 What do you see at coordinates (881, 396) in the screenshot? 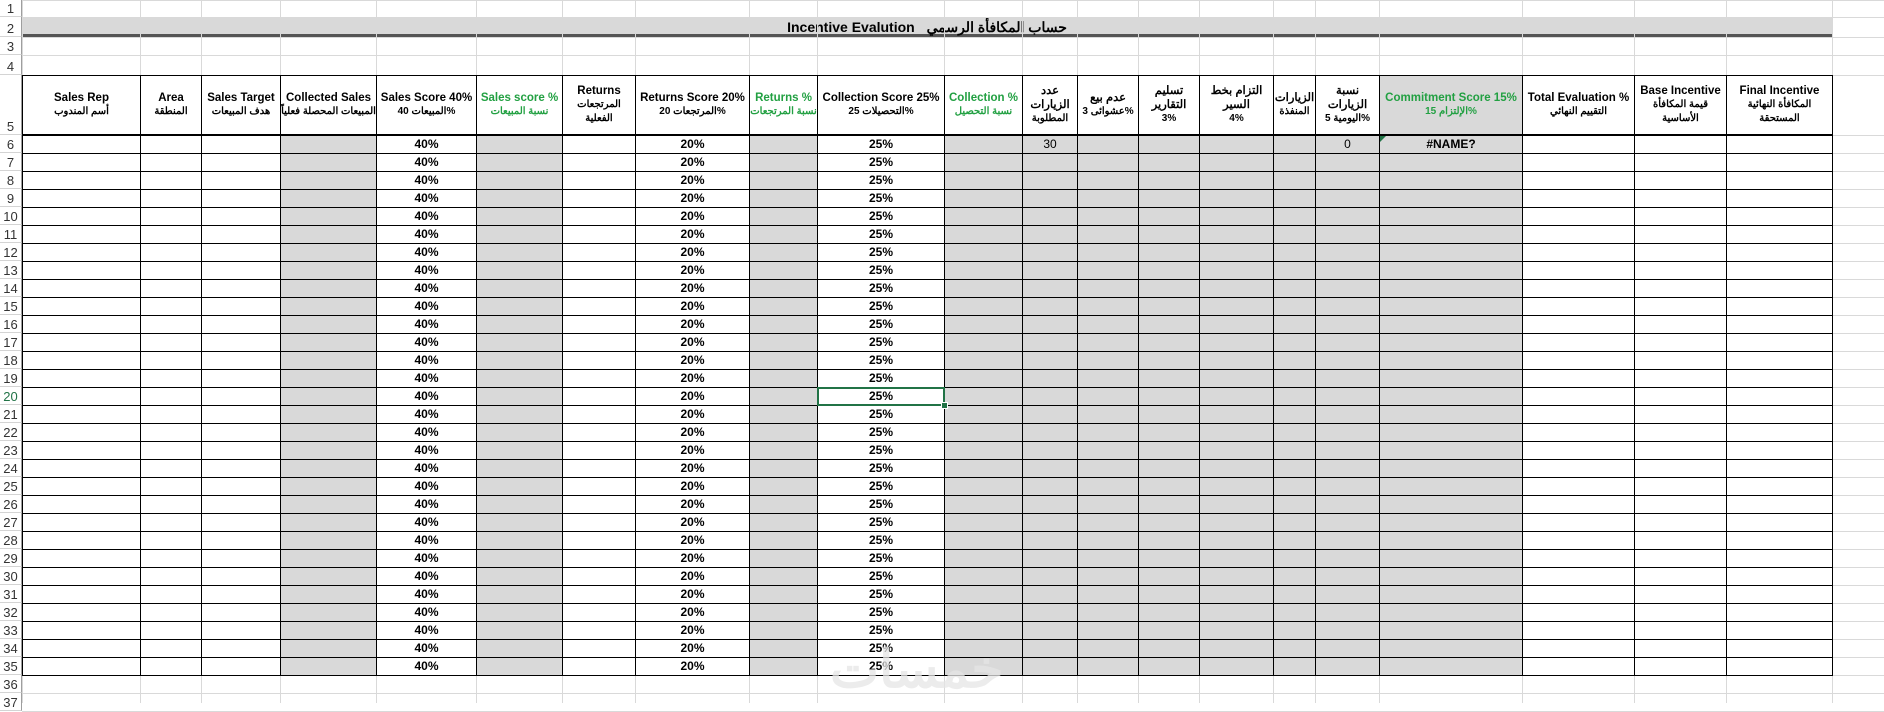
I see `selected-cell` at bounding box center [881, 396].